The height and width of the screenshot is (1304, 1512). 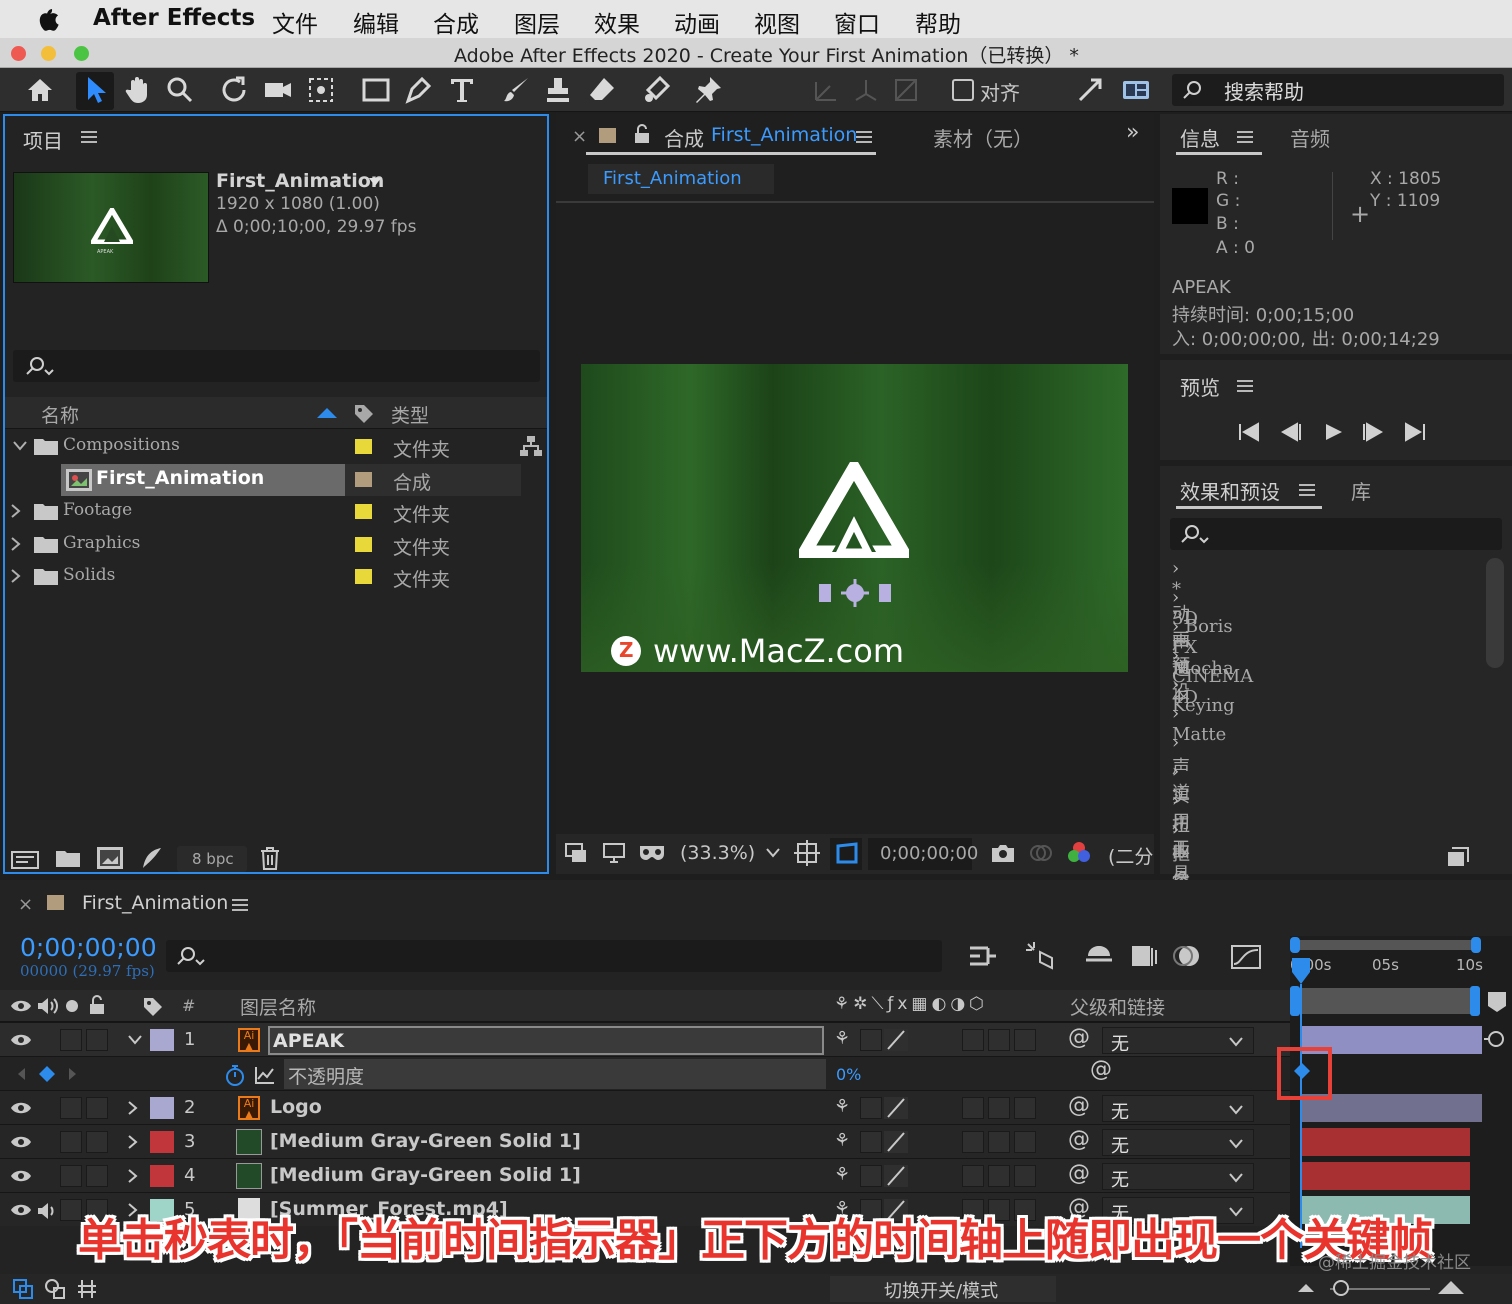 I want to click on expand-workspace-icon, so click(x=1090, y=90).